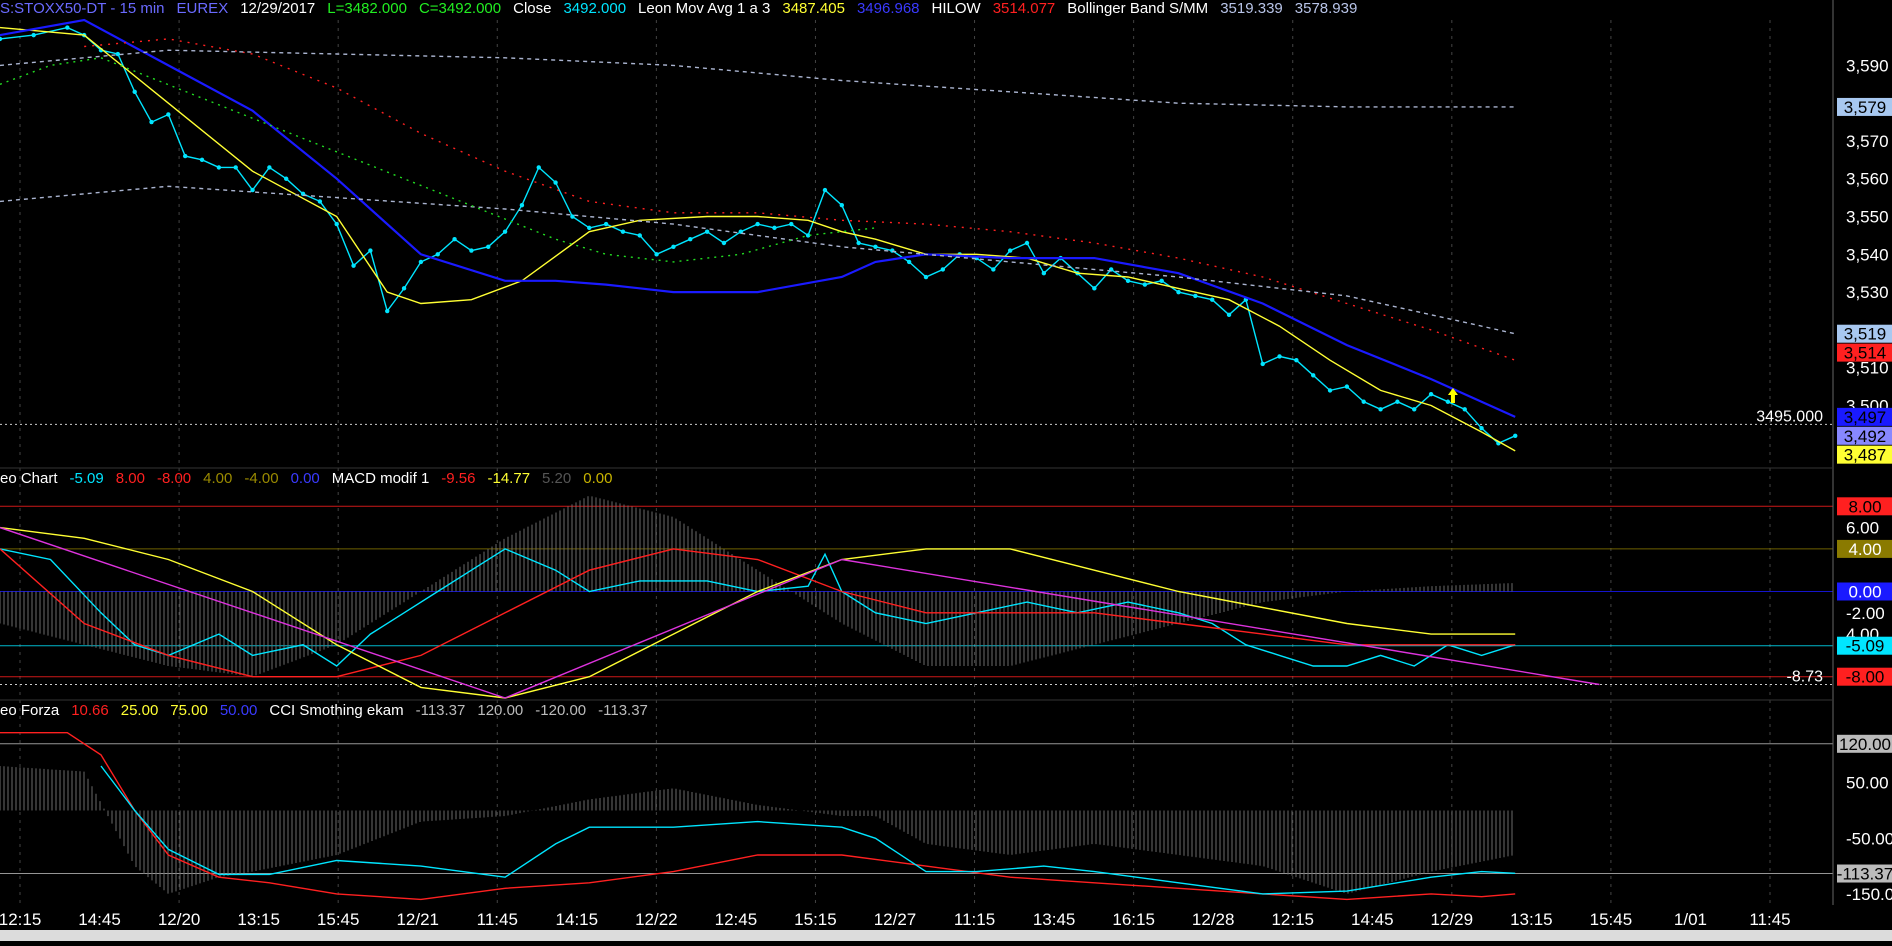 Image resolution: width=1892 pixels, height=946 pixels. What do you see at coordinates (82, 8) in the screenshot?
I see `price-header-item: S:STOXX50-DT - 15 min` at bounding box center [82, 8].